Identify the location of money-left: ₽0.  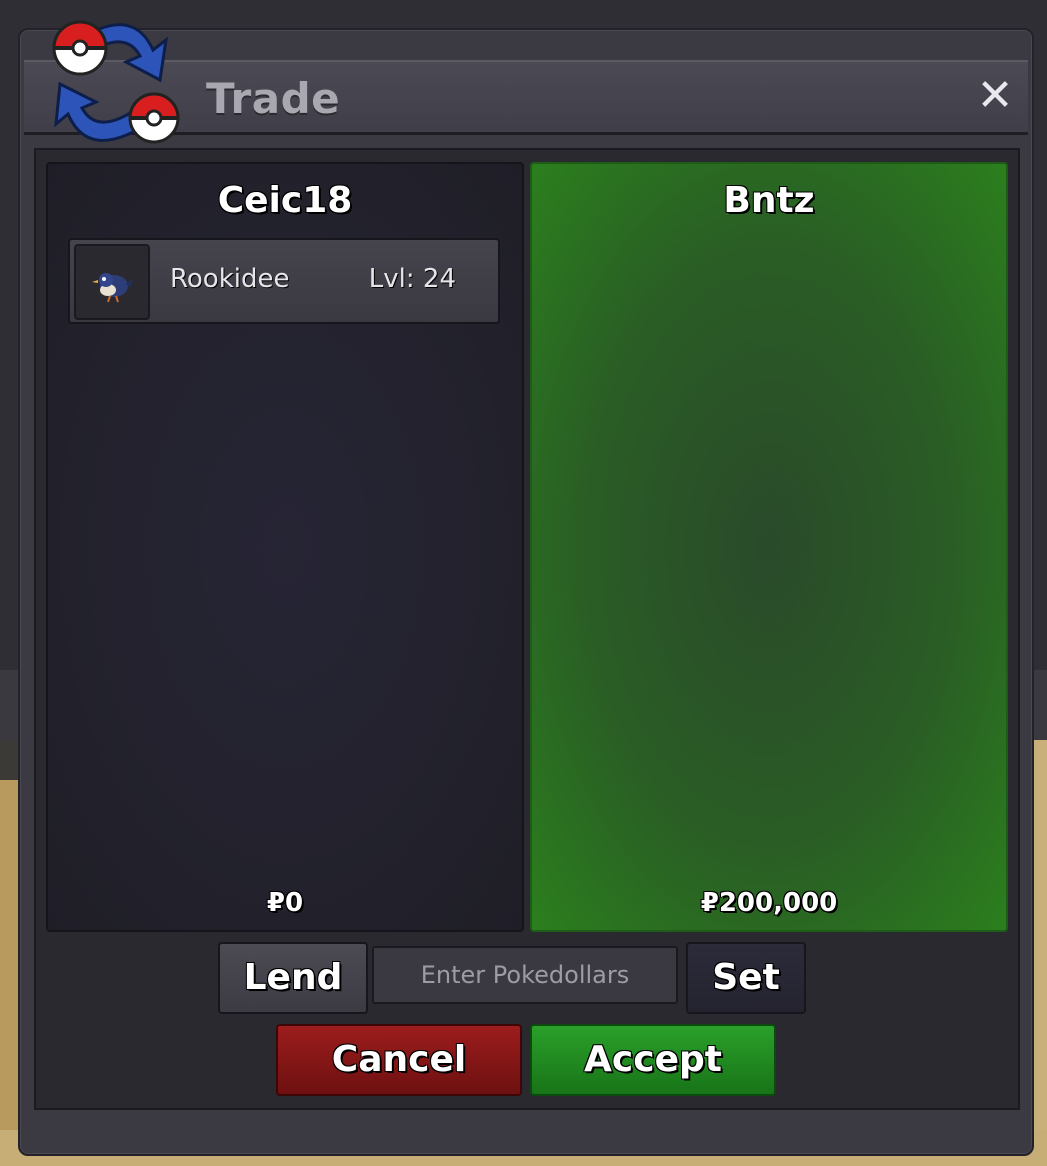
(285, 903).